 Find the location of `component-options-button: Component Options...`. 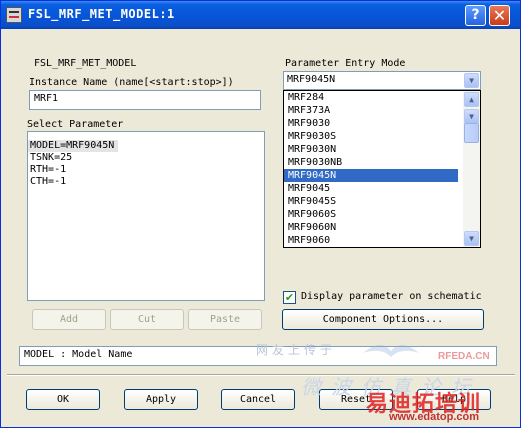

component-options-button: Component Options... is located at coordinates (383, 319).